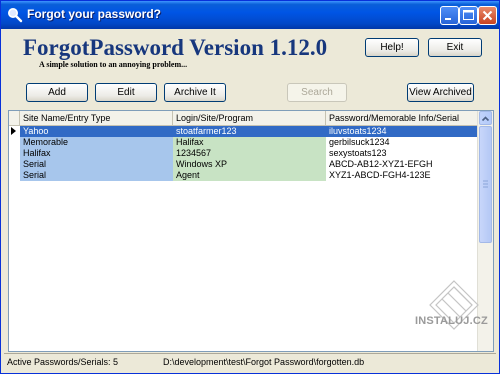  I want to click on magnifier-icon, so click(15, 15).